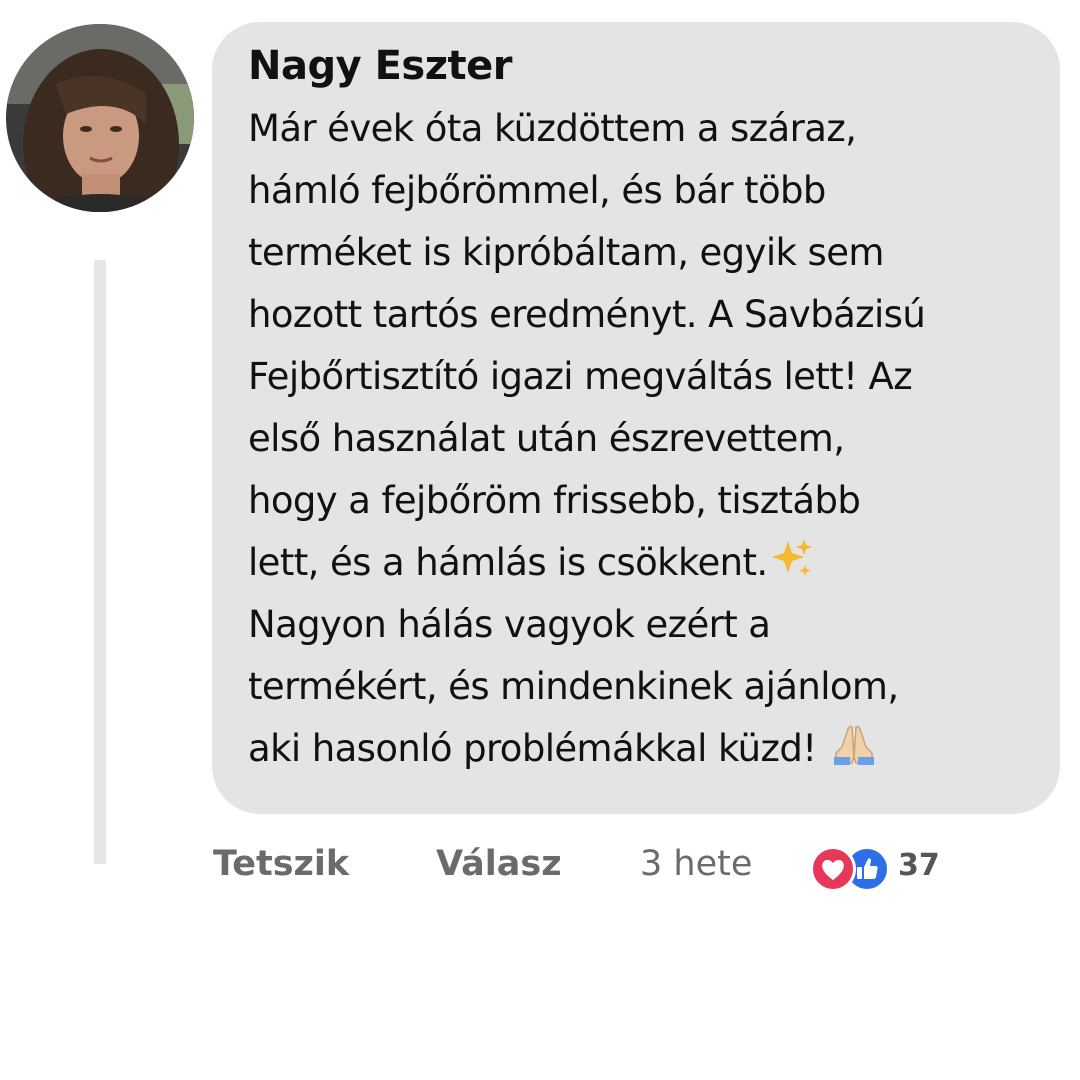 The width and height of the screenshot is (1080, 1080). What do you see at coordinates (566, 252) in the screenshot?
I see `comment-text-line: terméket is kipróbáltam, egyik sem` at bounding box center [566, 252].